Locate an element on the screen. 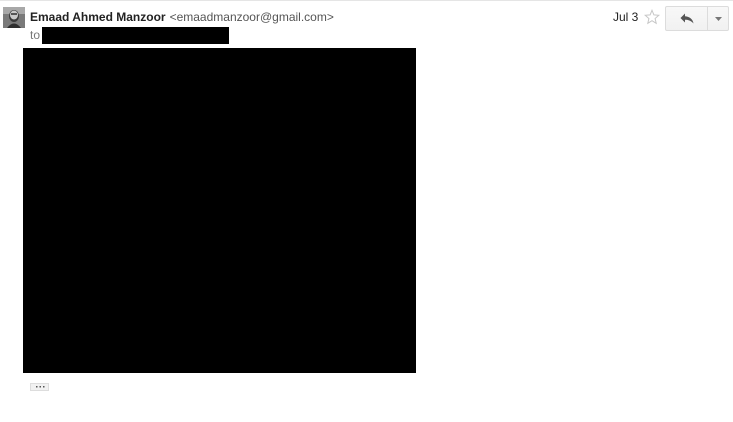 This screenshot has height=422, width=733. recipient-label: to is located at coordinates (35, 35).